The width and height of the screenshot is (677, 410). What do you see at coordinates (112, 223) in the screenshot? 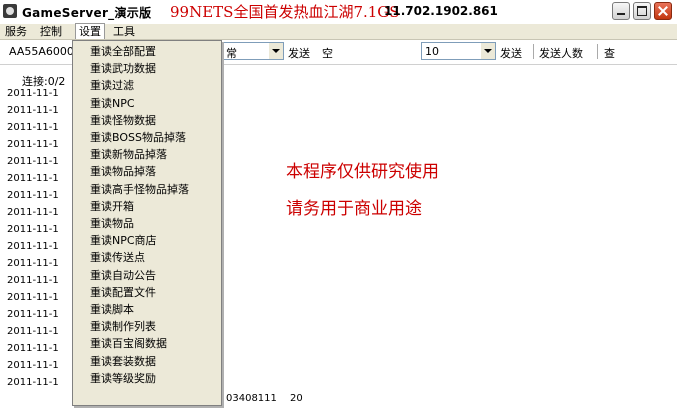
I see `settings-menu-item: 重读物品` at bounding box center [112, 223].